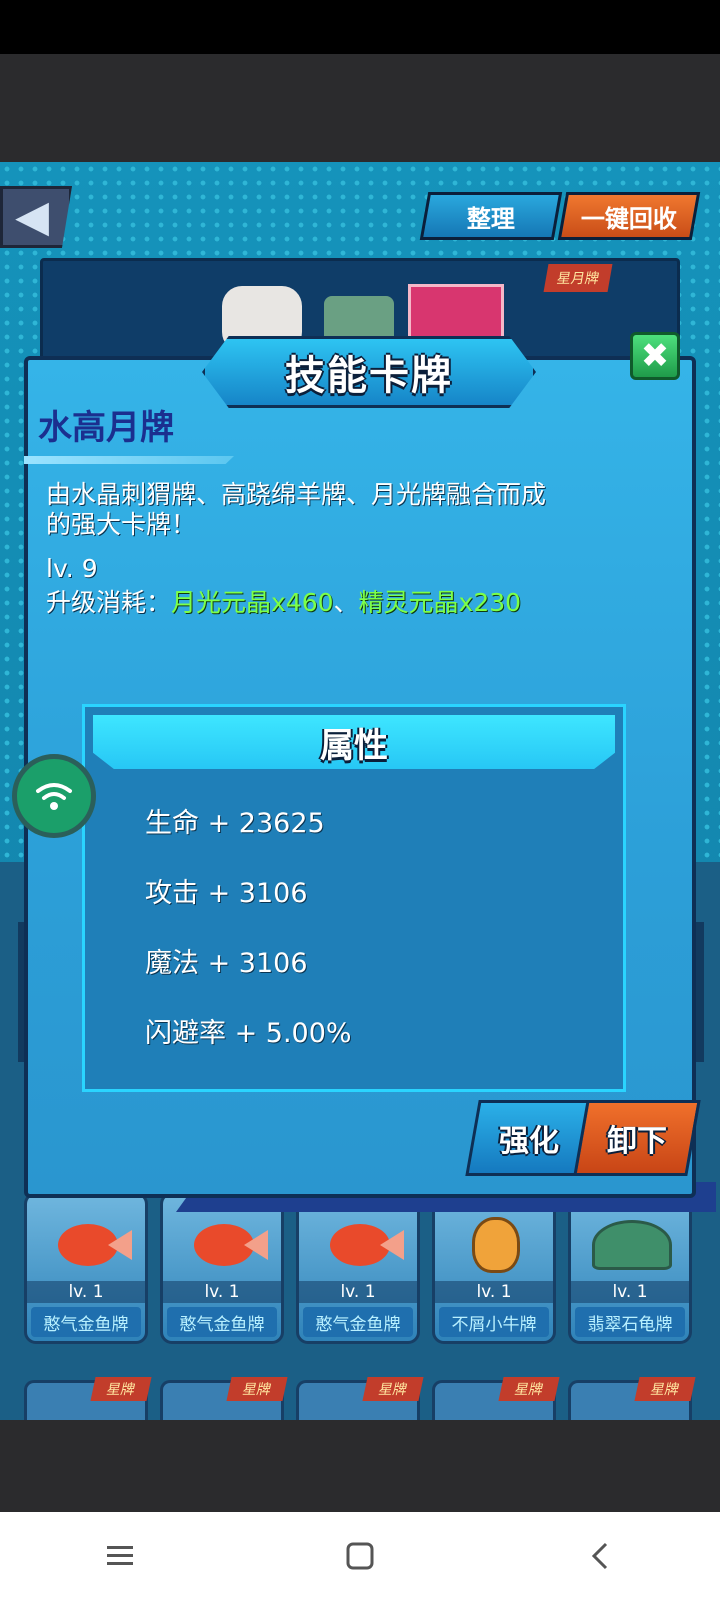  Describe the element at coordinates (494, 1322) in the screenshot. I see `card-name: 不屑小牛牌` at that location.